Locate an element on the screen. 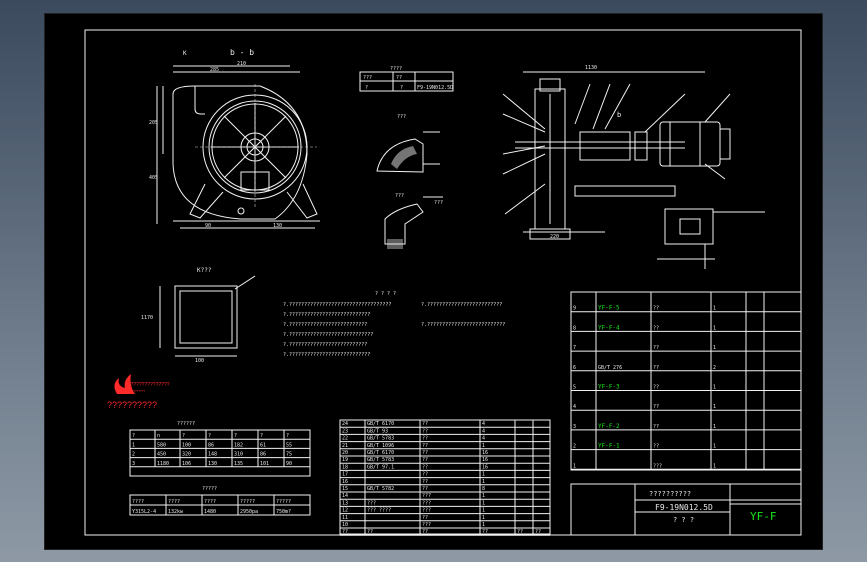 The height and width of the screenshot is (562, 867). part-row-cell: 3 is located at coordinates (574, 427).